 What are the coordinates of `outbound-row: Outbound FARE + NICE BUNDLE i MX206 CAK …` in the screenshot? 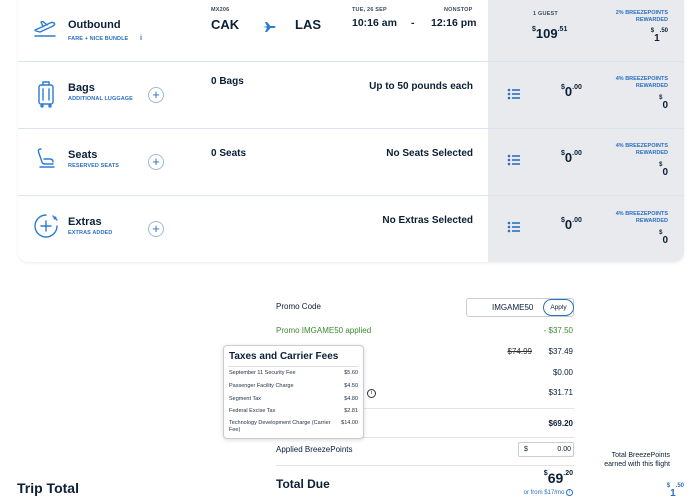 It's located at (351, 33).